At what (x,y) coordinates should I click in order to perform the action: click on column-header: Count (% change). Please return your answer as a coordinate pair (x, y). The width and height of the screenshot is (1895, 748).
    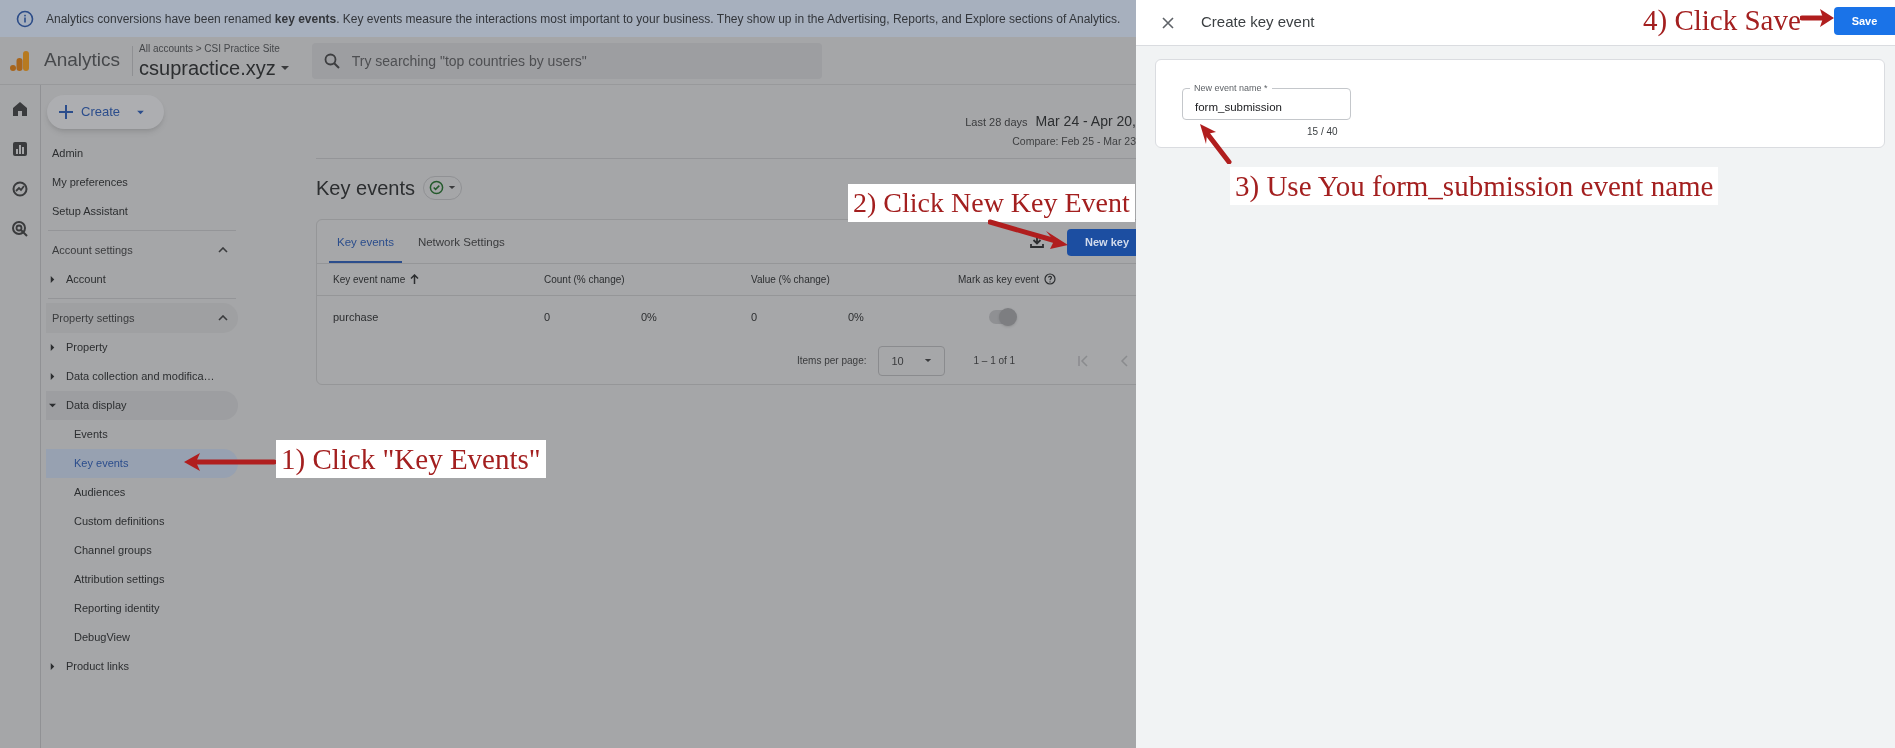
    Looking at the image, I should click on (584, 279).